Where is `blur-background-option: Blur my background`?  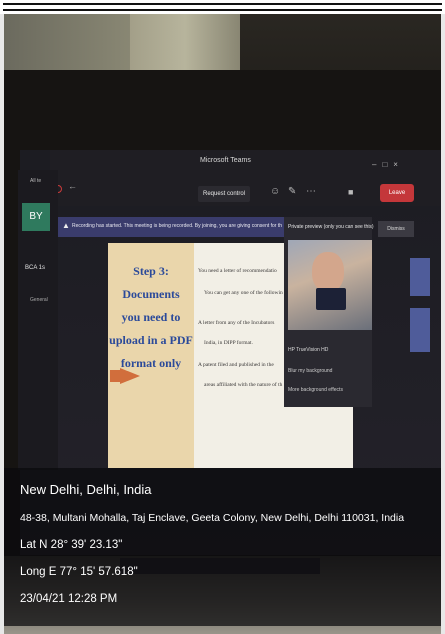 blur-background-option: Blur my background is located at coordinates (310, 371).